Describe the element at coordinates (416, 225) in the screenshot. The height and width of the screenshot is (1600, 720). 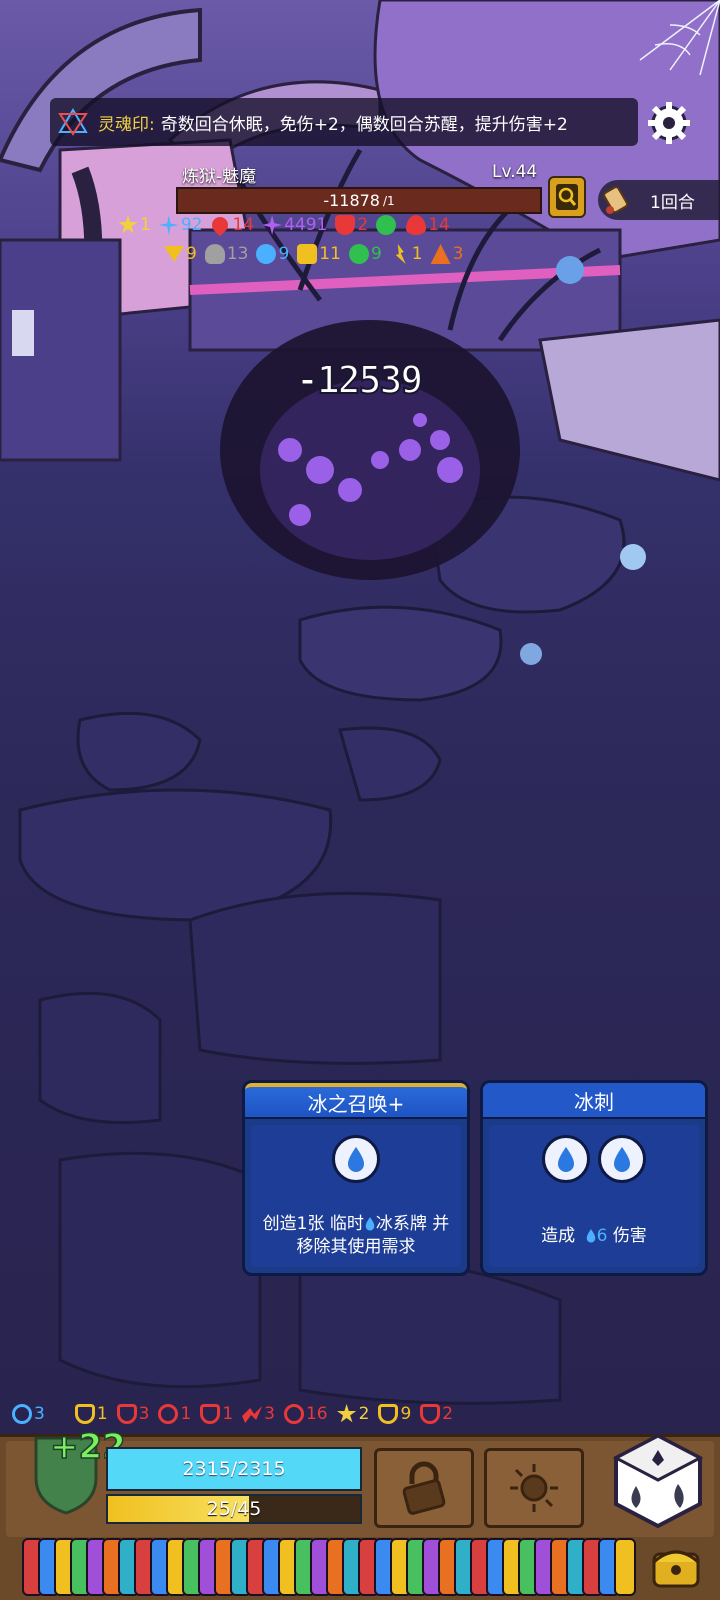
I see `flame-icon` at that location.